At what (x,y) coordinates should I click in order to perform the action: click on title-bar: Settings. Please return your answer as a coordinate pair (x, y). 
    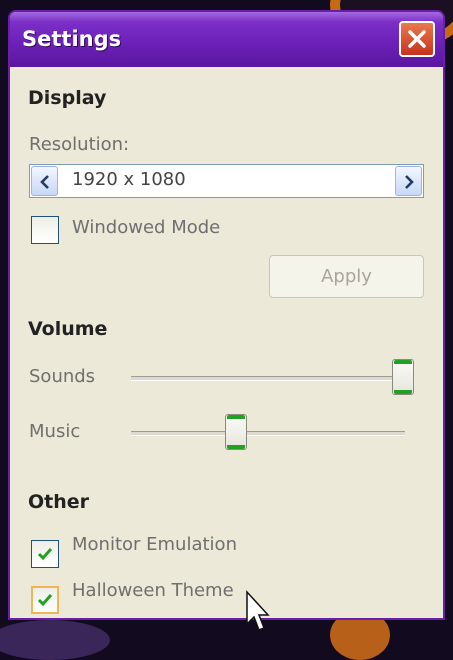
    Looking at the image, I should click on (226, 39).